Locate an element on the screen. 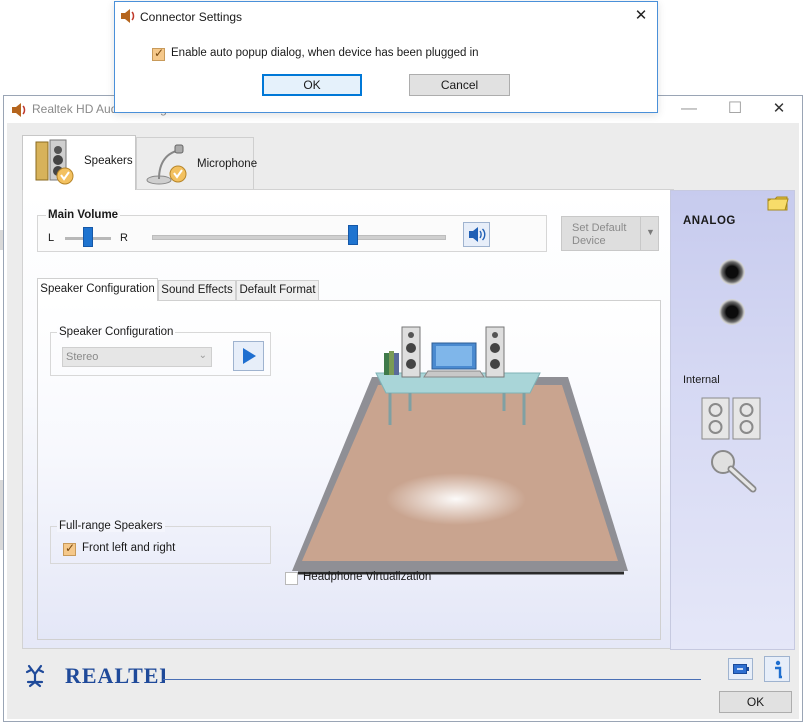  tab-sound-effects: Sound Effects is located at coordinates (197, 290).